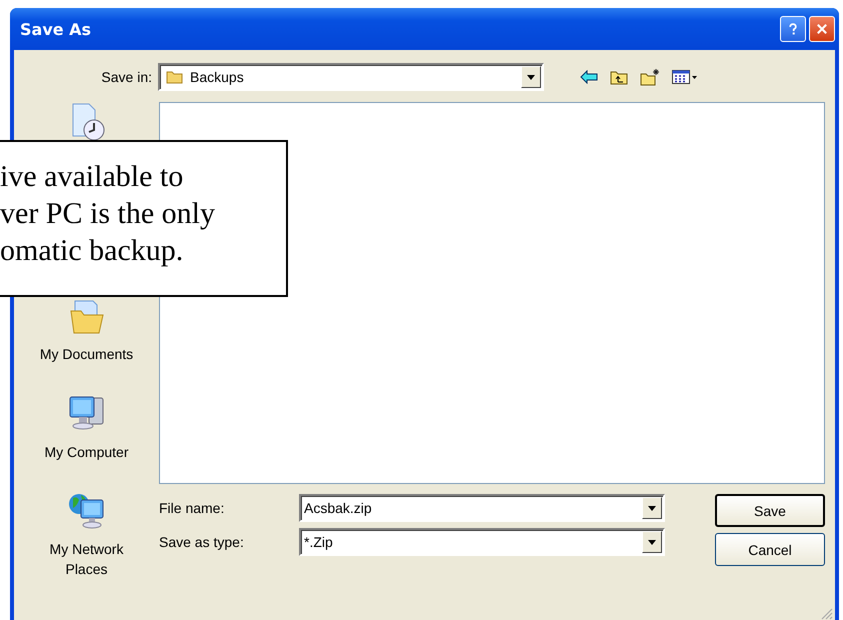 The image size is (843, 620). What do you see at coordinates (770, 510) in the screenshot?
I see `save-button: Save` at bounding box center [770, 510].